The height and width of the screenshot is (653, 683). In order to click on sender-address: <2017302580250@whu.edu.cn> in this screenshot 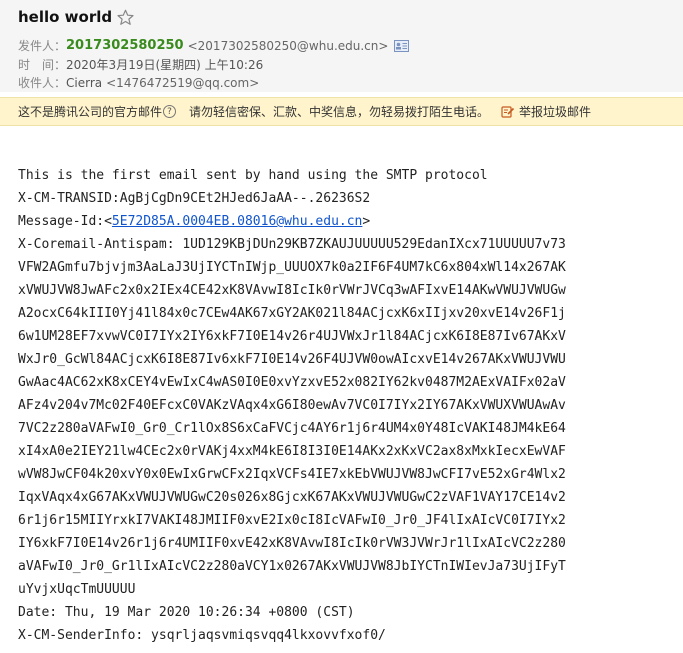, I will do `click(288, 45)`.